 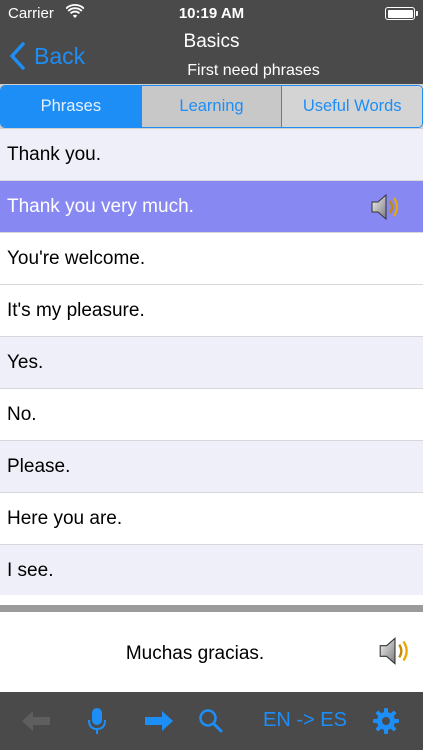 What do you see at coordinates (386, 721) in the screenshot?
I see `settings-gear-icon` at bounding box center [386, 721].